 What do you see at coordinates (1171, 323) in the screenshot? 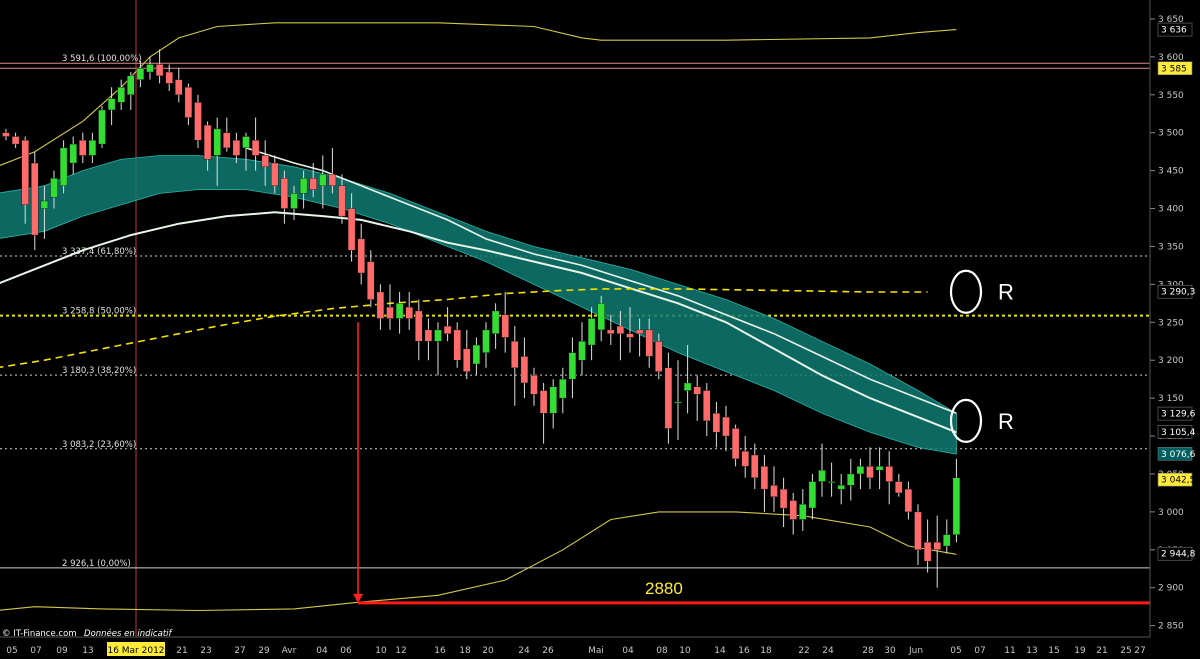
I see `y-tick-label: 3 250` at bounding box center [1171, 323].